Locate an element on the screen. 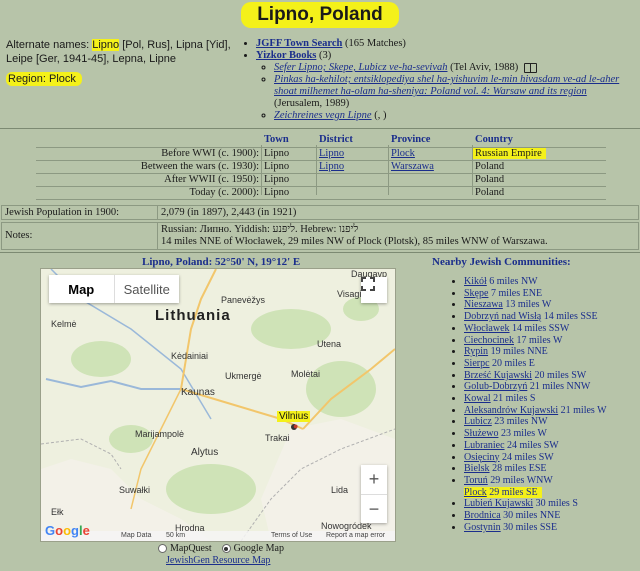 The width and height of the screenshot is (640, 571). community-link: Aleksandrów Kujawski is located at coordinates (511, 410).